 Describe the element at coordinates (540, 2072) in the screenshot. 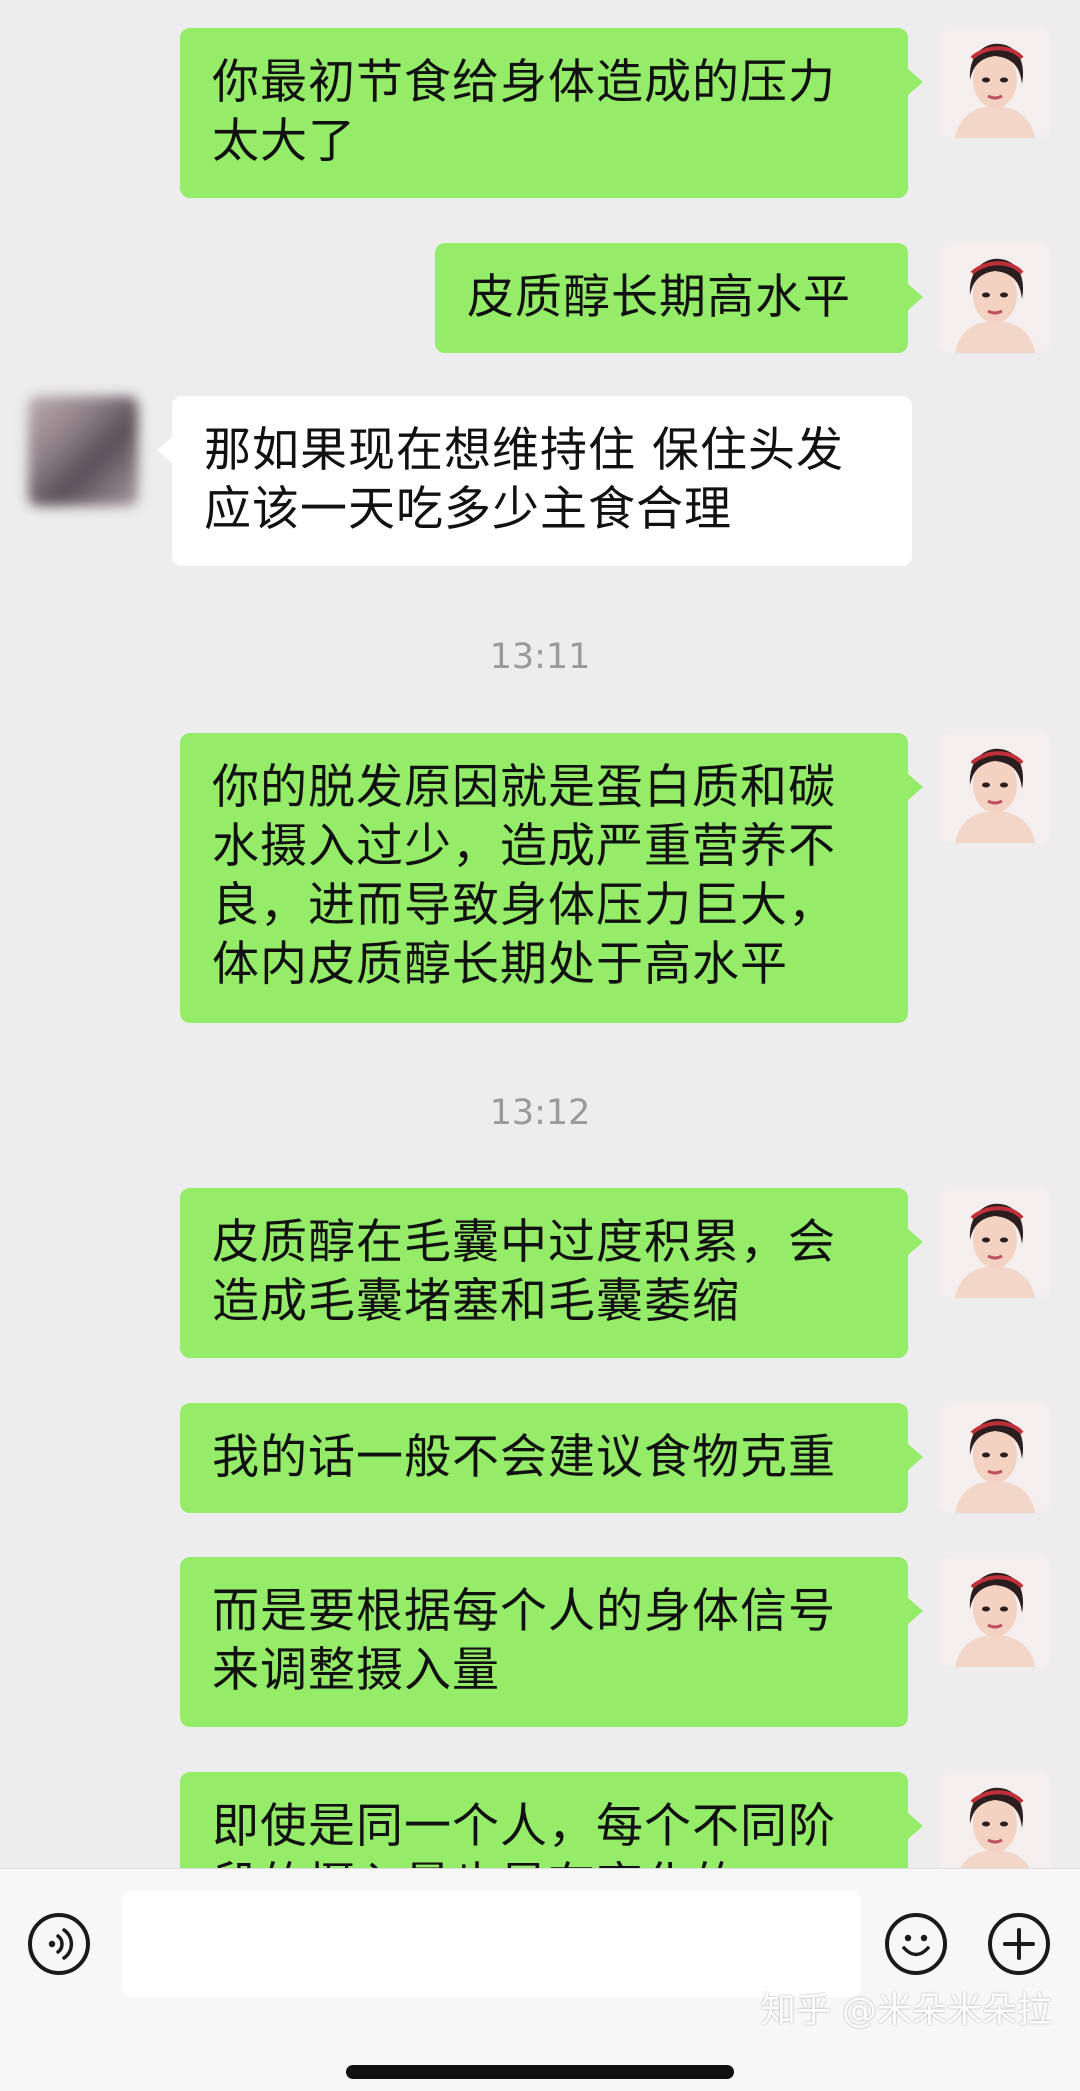

I see `home-indicator` at that location.